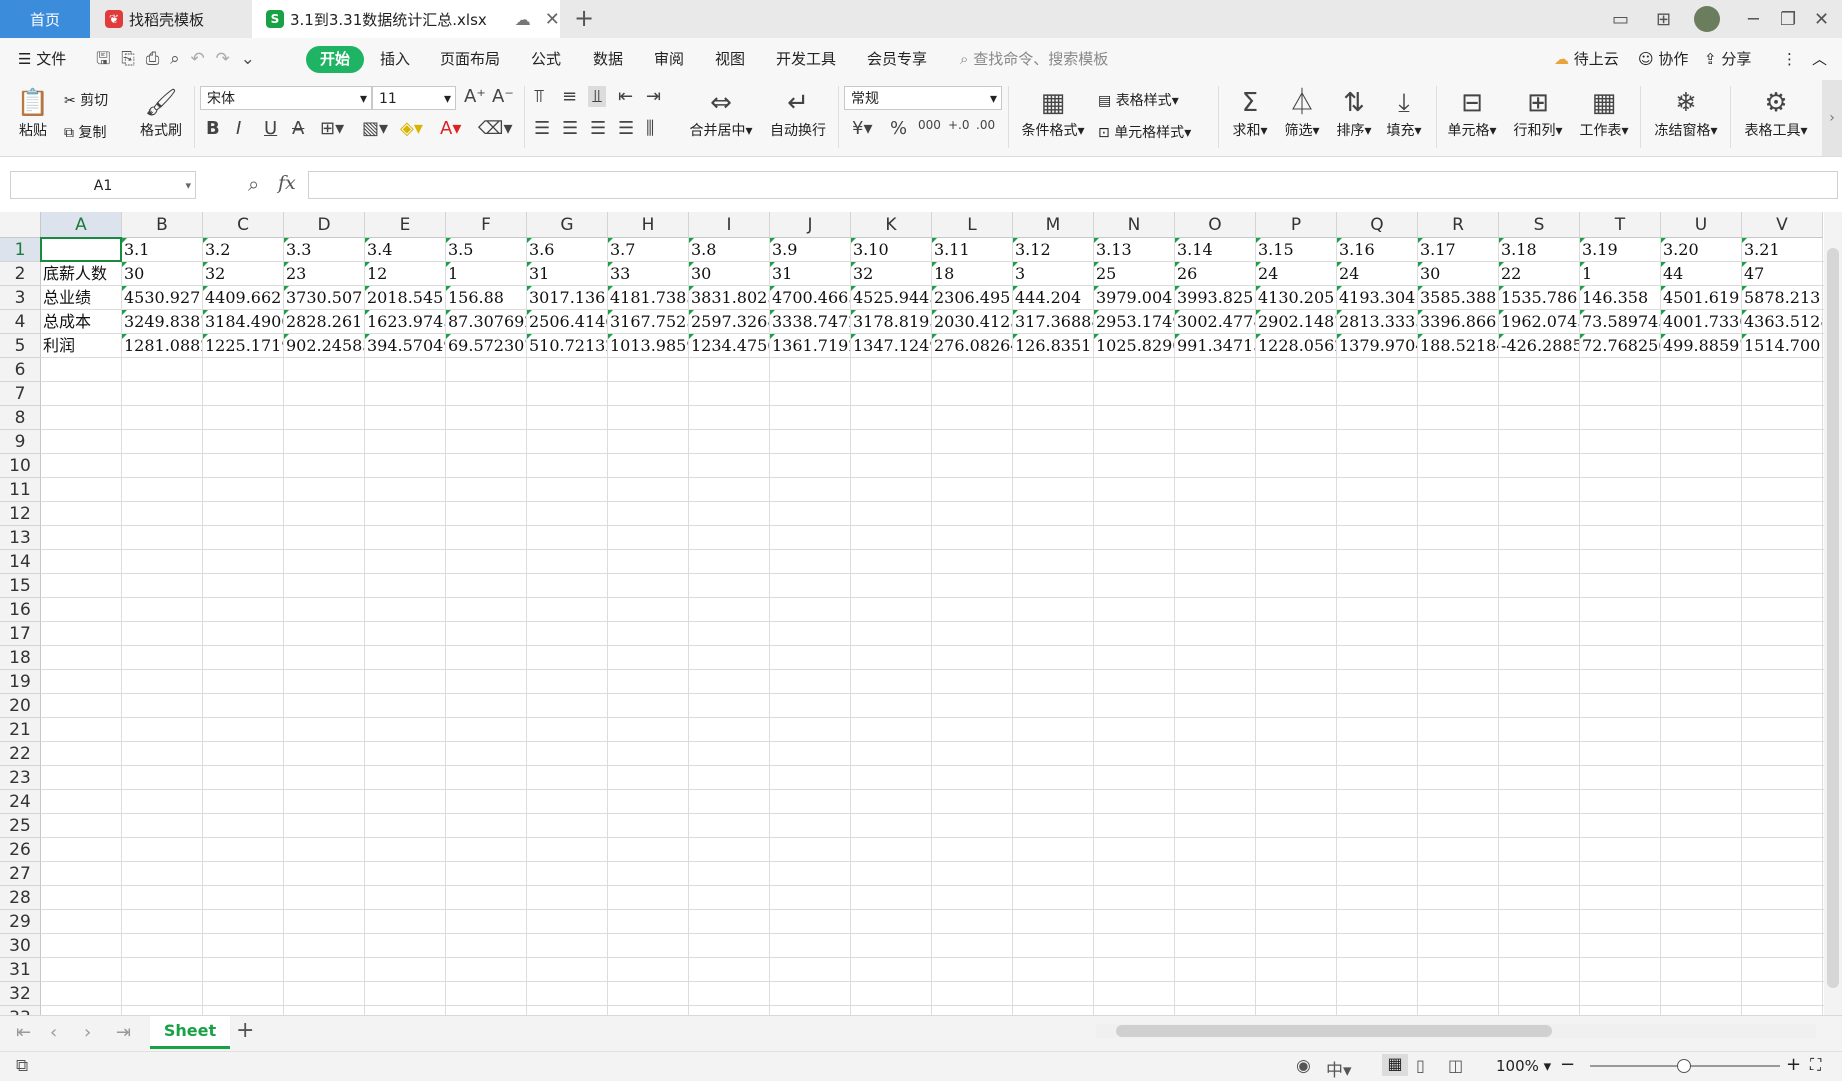 The width and height of the screenshot is (1842, 1081). Describe the element at coordinates (1472, 113) in the screenshot. I see `cell-button: ⊟ 单元格▾` at that location.